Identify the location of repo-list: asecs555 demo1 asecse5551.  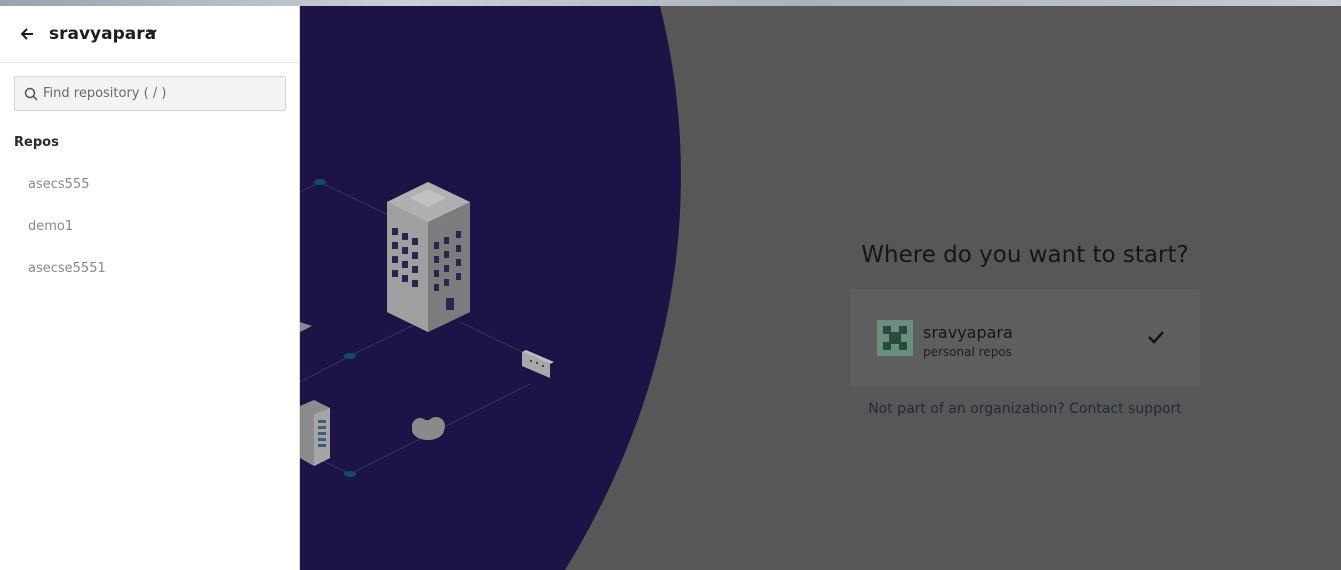
(149, 233).